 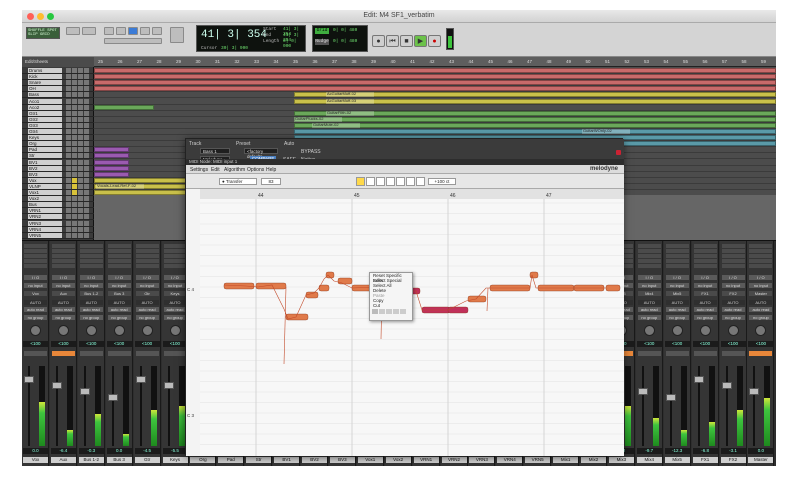 I want to click on track-select: Bass 1, so click(x=215, y=151).